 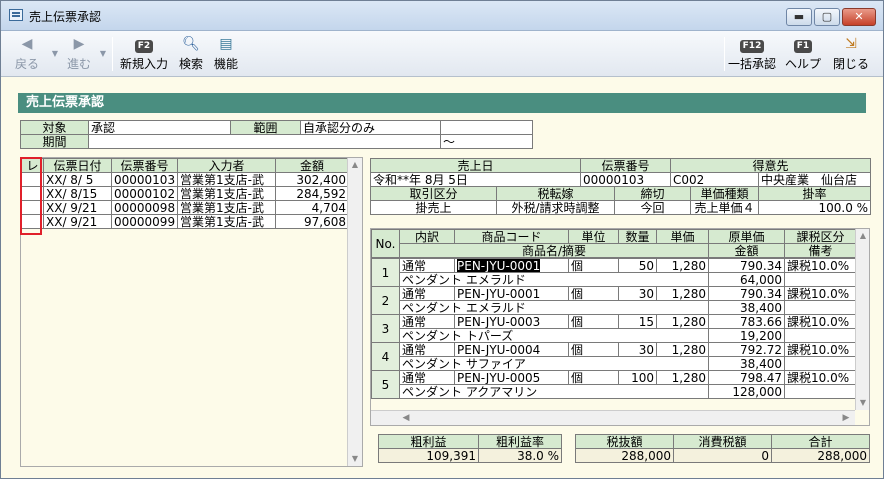 What do you see at coordinates (191, 53) in the screenshot?
I see `search-button: 🔍︎ 検索` at bounding box center [191, 53].